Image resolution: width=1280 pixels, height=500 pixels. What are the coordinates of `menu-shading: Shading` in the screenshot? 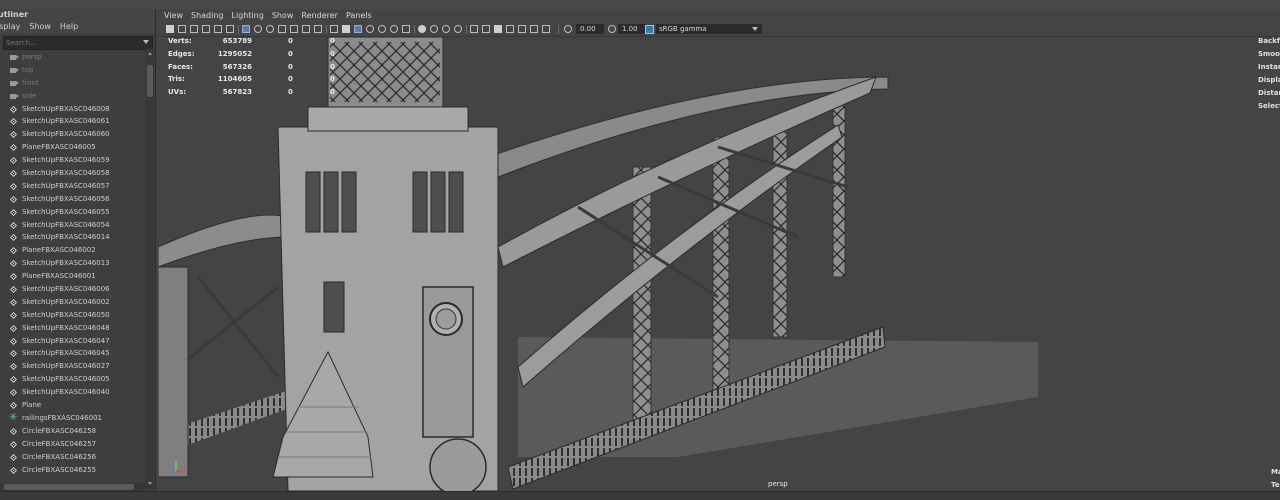 It's located at (207, 16).